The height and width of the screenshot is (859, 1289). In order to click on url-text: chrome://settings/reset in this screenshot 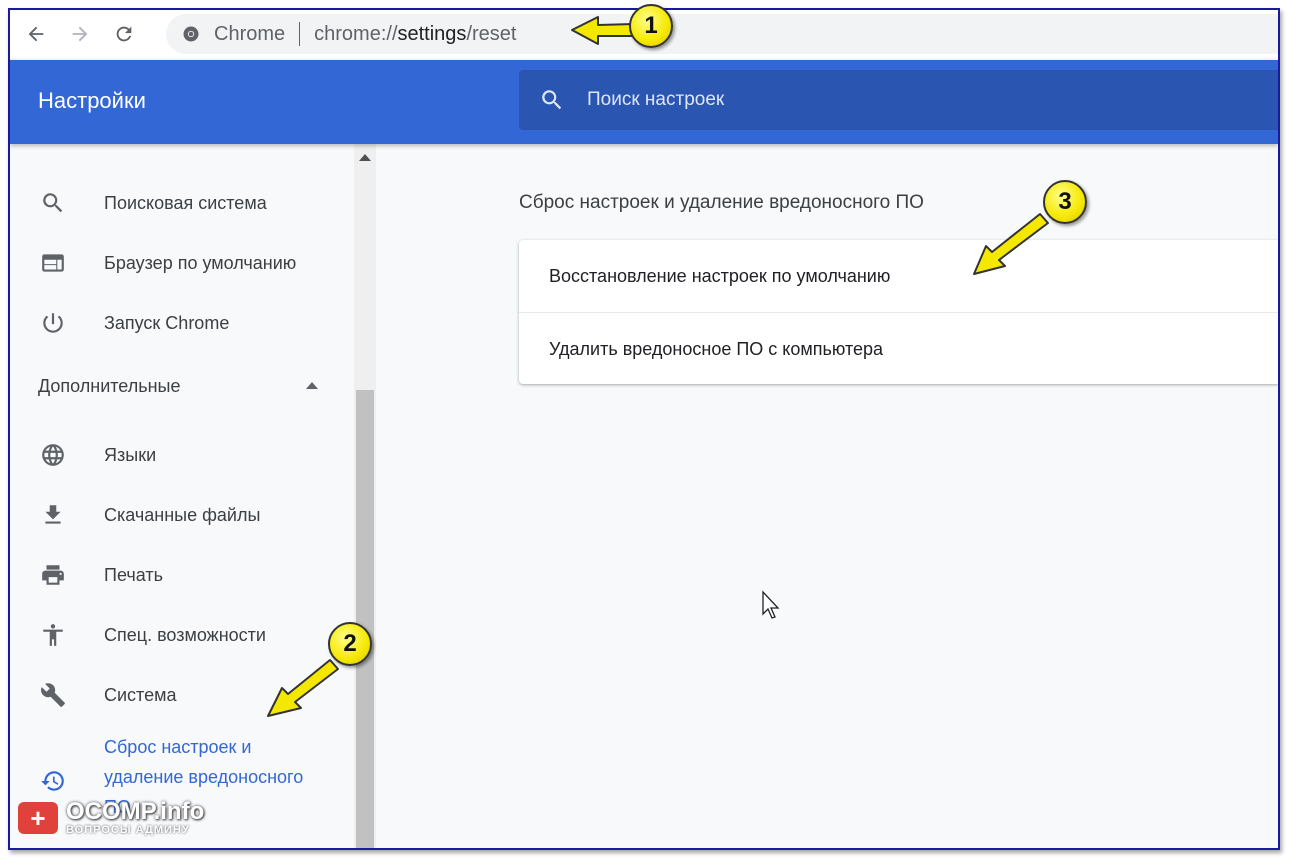, I will do `click(415, 33)`.